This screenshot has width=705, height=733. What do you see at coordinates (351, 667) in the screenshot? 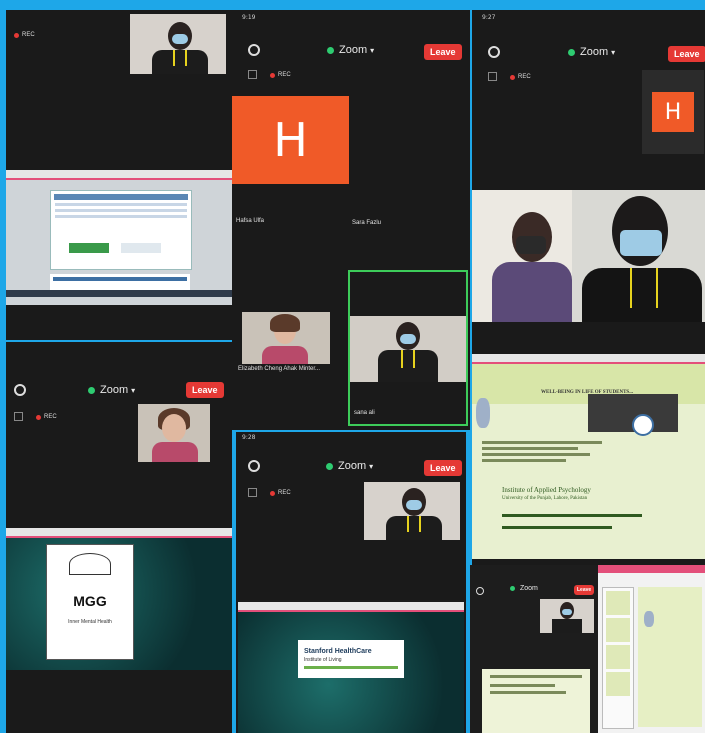
I see `shared-slide-stanford: Stanford HealthCare Institute of Living` at bounding box center [351, 667].